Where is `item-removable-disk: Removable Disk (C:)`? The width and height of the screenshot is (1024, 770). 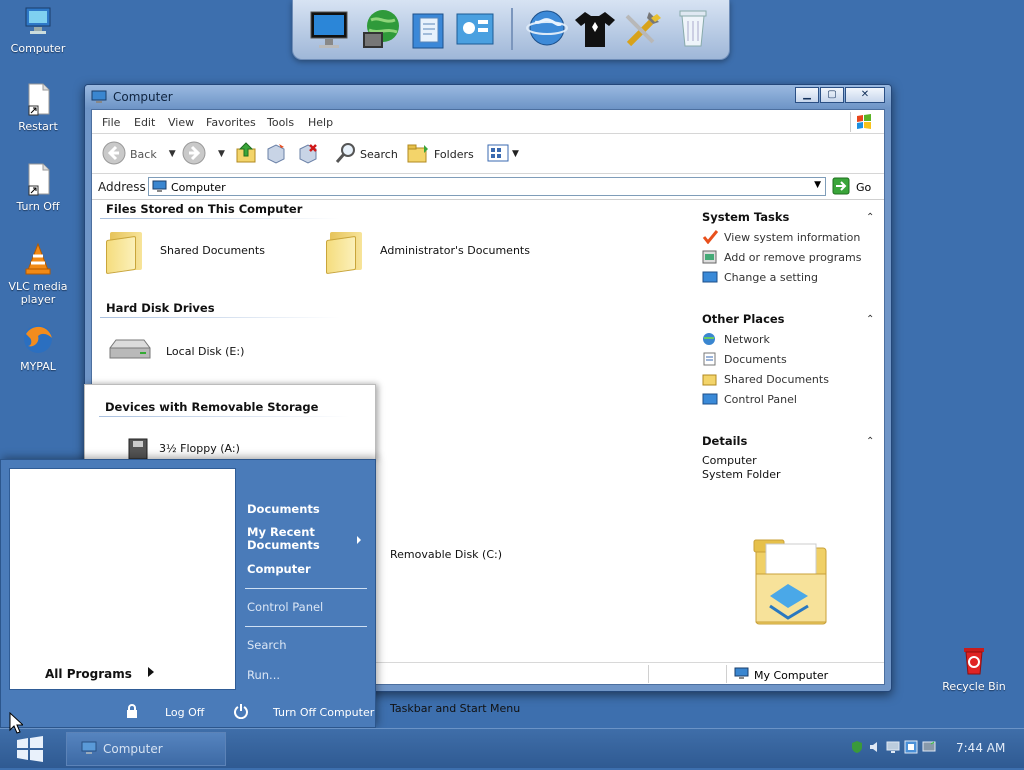 item-removable-disk: Removable Disk (C:) is located at coordinates (443, 554).